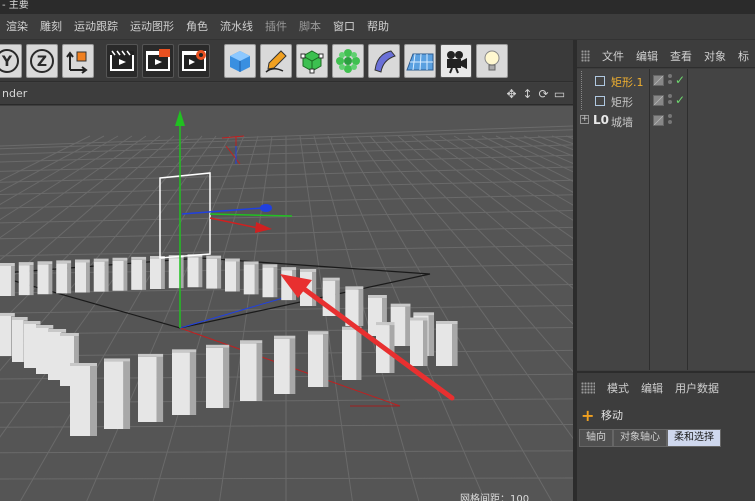  I want to click on move-gizmo-x-handle, so click(263, 227).